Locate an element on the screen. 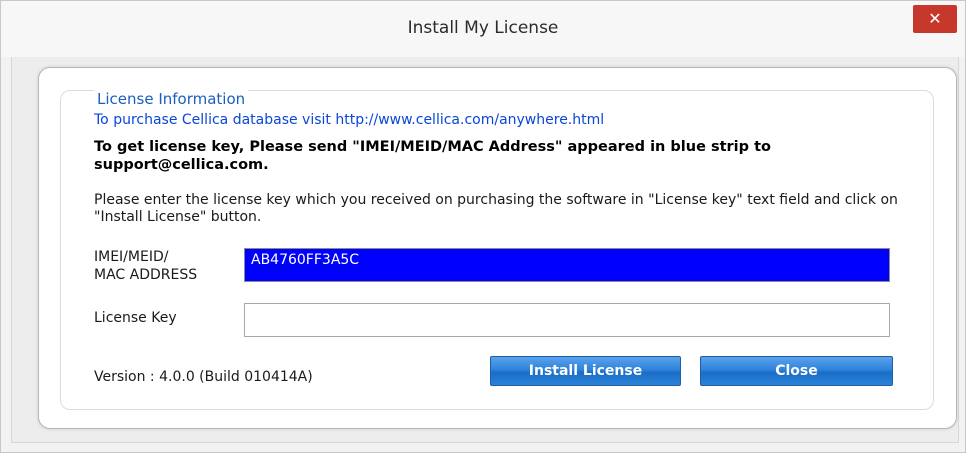 The width and height of the screenshot is (966, 453). group-legend: License Information is located at coordinates (171, 99).